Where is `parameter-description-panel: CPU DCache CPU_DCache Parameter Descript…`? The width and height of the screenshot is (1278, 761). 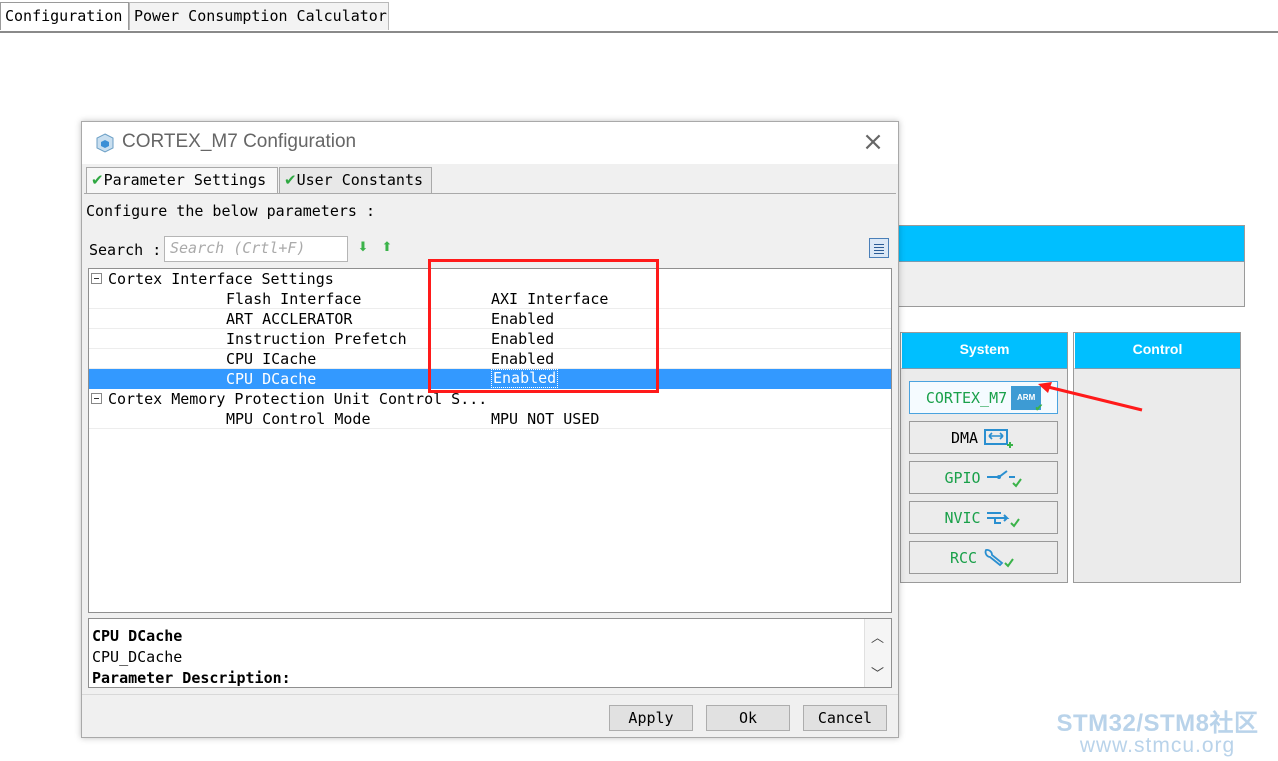
parameter-description-panel: CPU DCache CPU_DCache Parameter Descript… is located at coordinates (490, 653).